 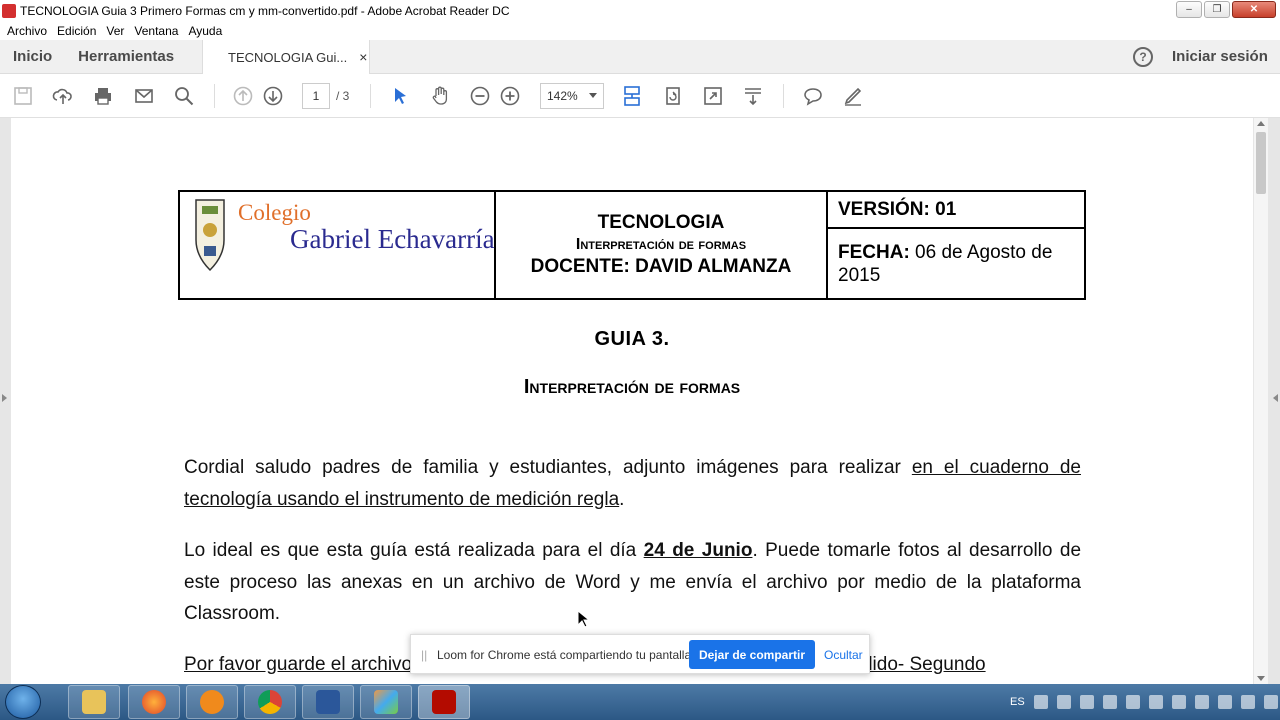 I want to click on network-icon, so click(x=1086, y=702).